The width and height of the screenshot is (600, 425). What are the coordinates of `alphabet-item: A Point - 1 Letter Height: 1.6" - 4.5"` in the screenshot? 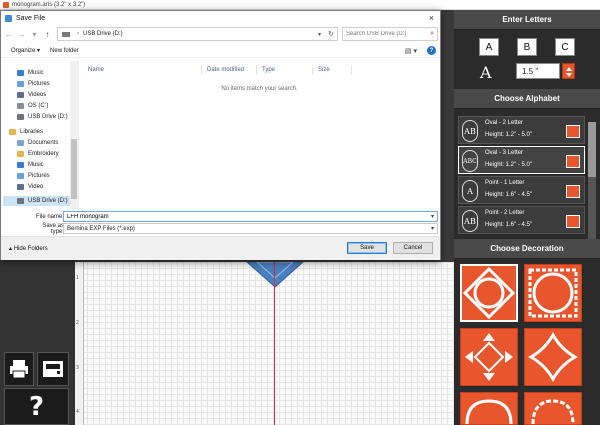 It's located at (521, 190).